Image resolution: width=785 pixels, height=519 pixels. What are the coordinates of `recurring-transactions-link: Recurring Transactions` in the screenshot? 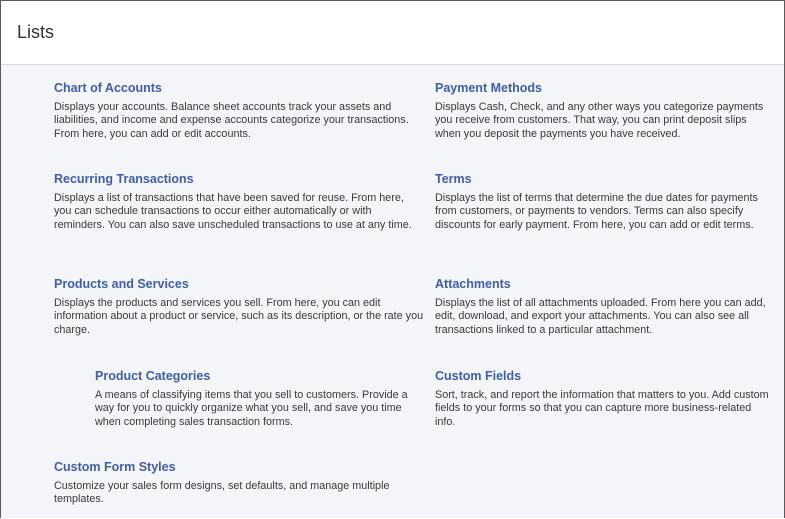 It's located at (239, 179).